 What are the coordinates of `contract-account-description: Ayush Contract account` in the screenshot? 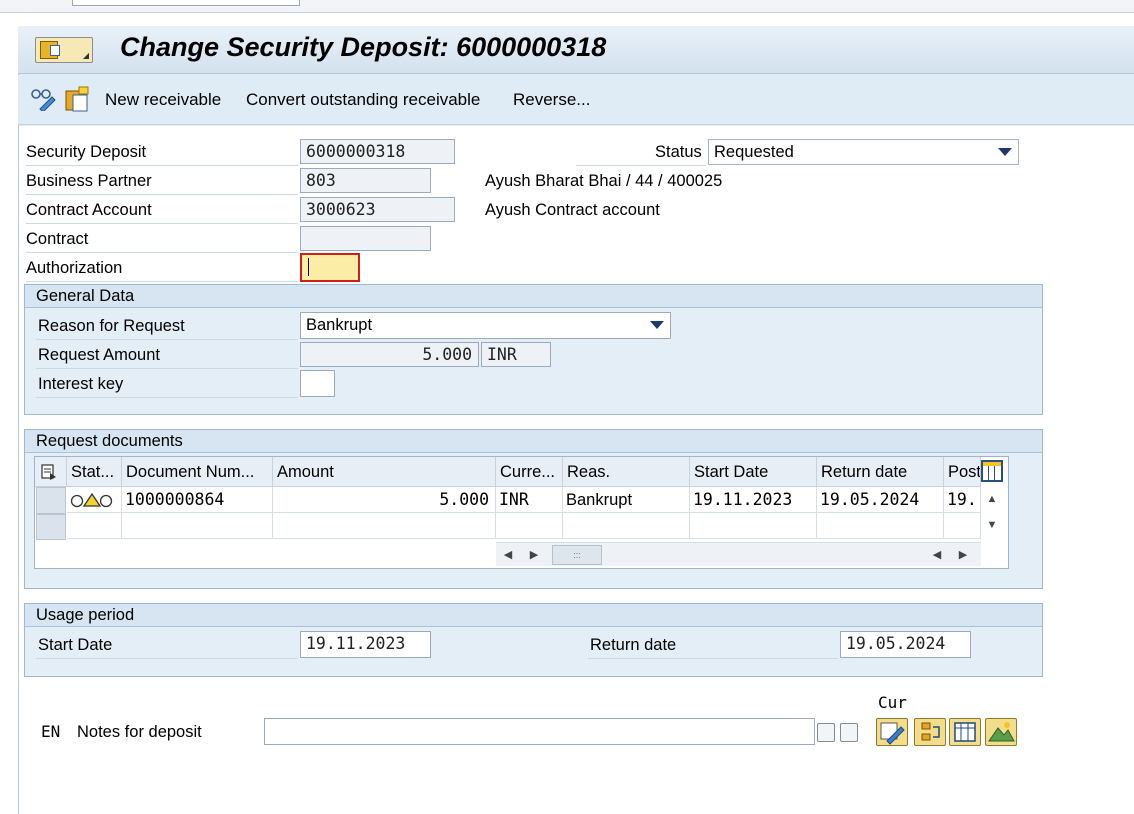 It's located at (572, 210).